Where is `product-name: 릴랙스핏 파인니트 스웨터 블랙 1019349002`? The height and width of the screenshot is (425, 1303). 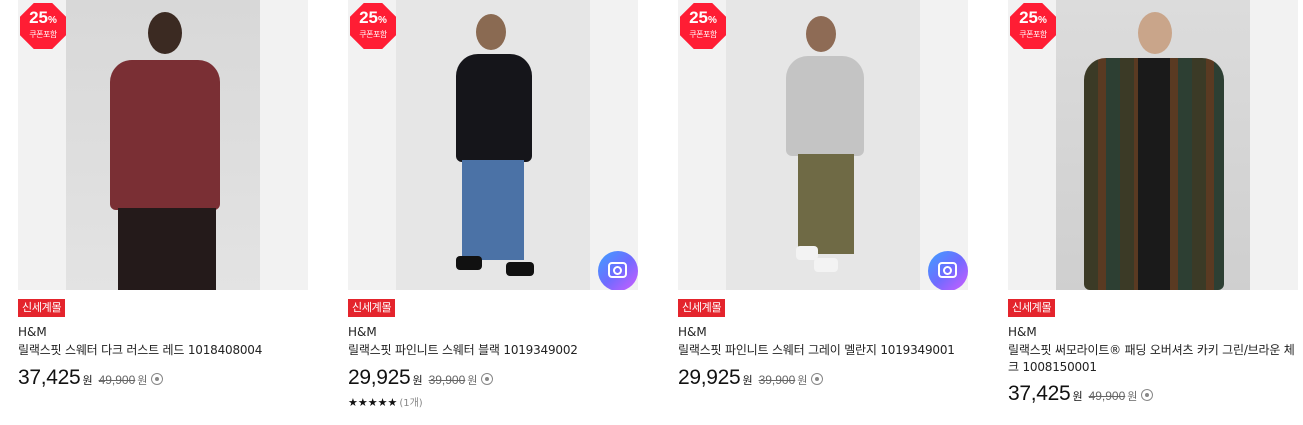
product-name: 릴랙스핏 파인니트 스웨터 블랙 1019349002 is located at coordinates (493, 350).